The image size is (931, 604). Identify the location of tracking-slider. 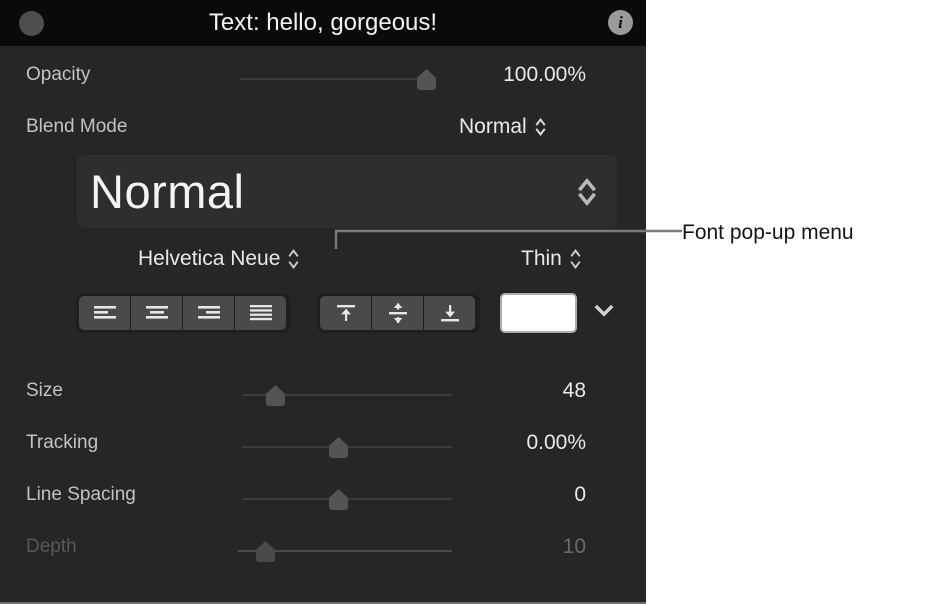
(347, 443).